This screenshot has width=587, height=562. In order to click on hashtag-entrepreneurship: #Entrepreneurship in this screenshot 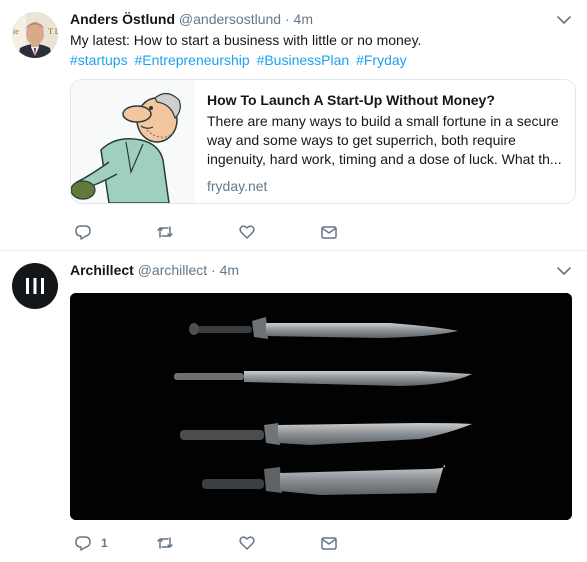, I will do `click(191, 60)`.